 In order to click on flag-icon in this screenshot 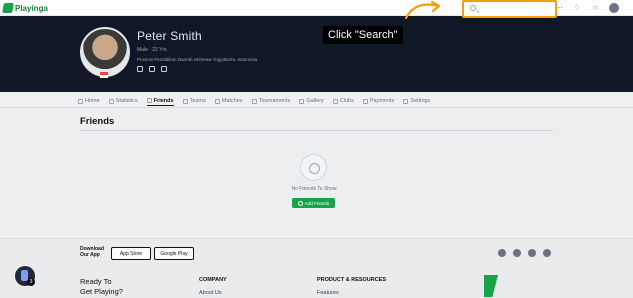, I will do `click(104, 75)`.